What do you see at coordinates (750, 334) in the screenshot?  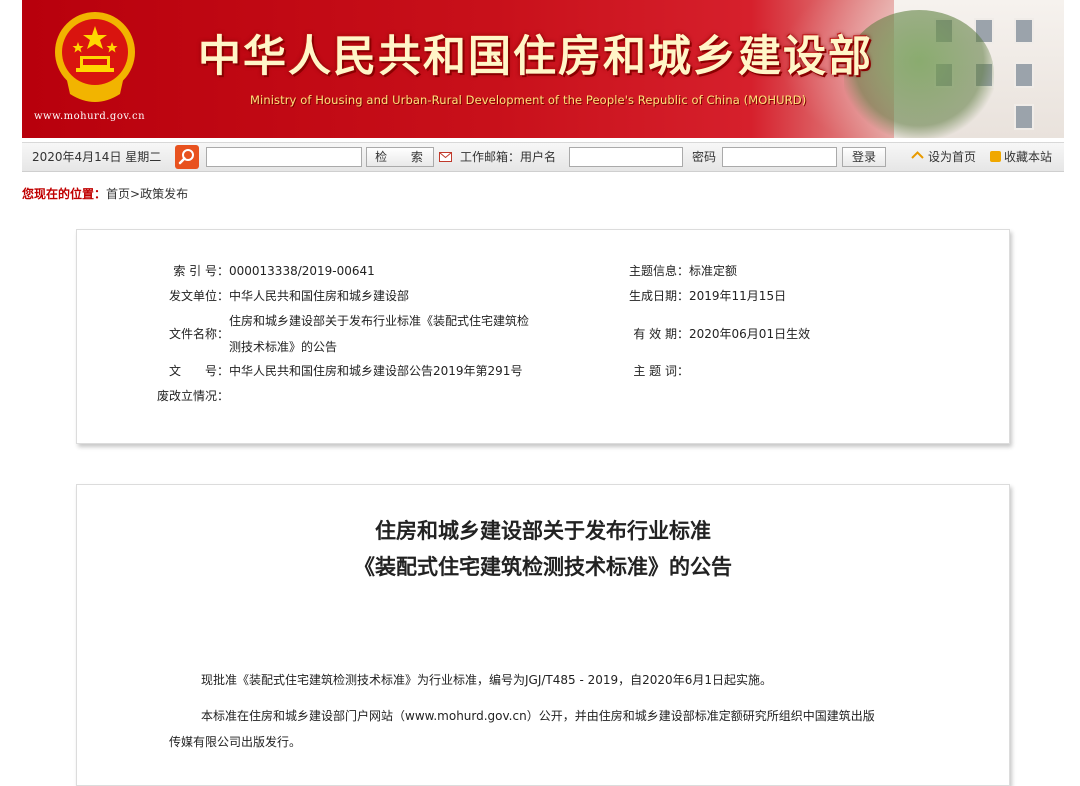 I see `info-valid-value: 2020年06月01日生效` at bounding box center [750, 334].